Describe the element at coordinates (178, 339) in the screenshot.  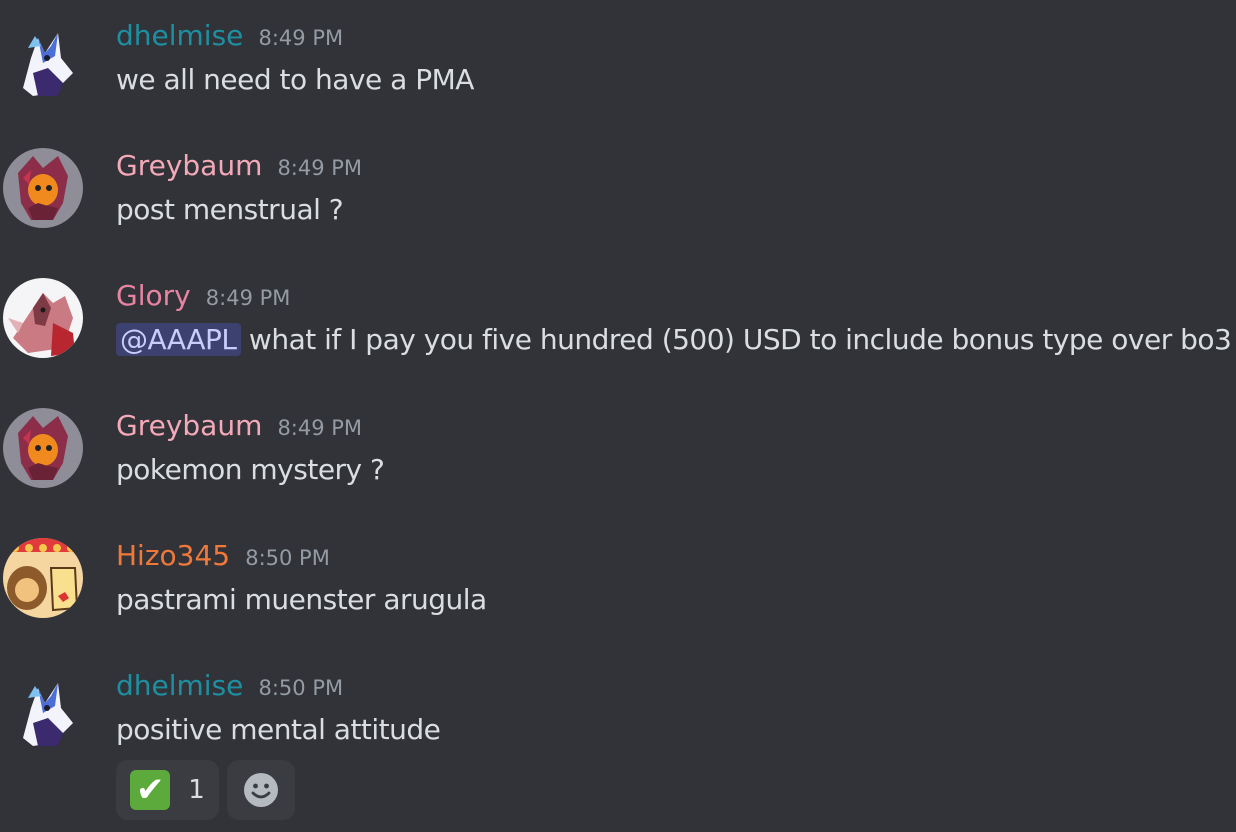
I see `user-mention: @AAAPL` at that location.